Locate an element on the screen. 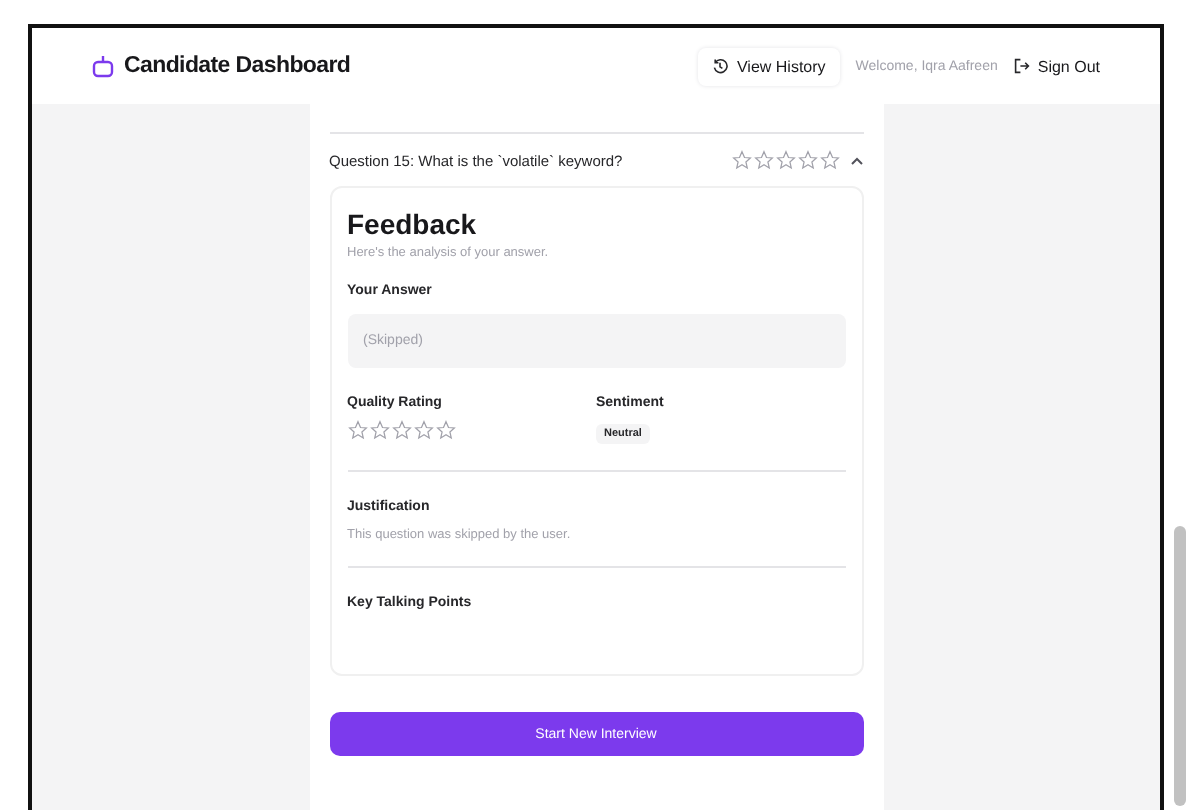  app-title: Candidate Dashboard is located at coordinates (237, 66).